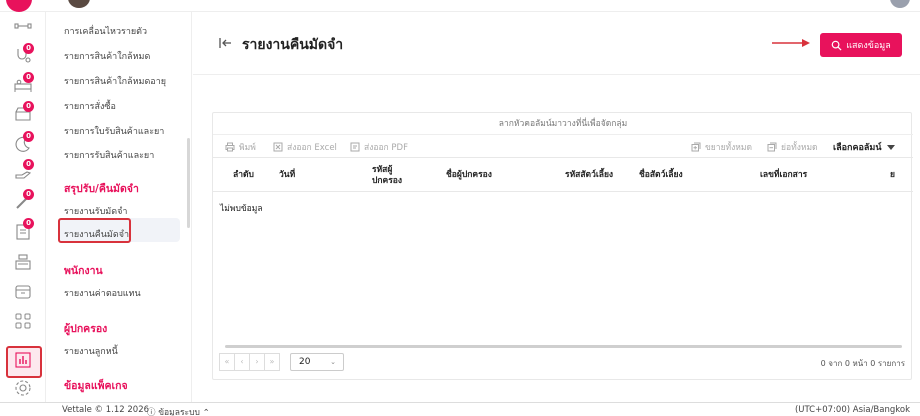 The height and width of the screenshot is (416, 920). Describe the element at coordinates (151, 412) in the screenshot. I see `info-icon: ⓘ` at that location.